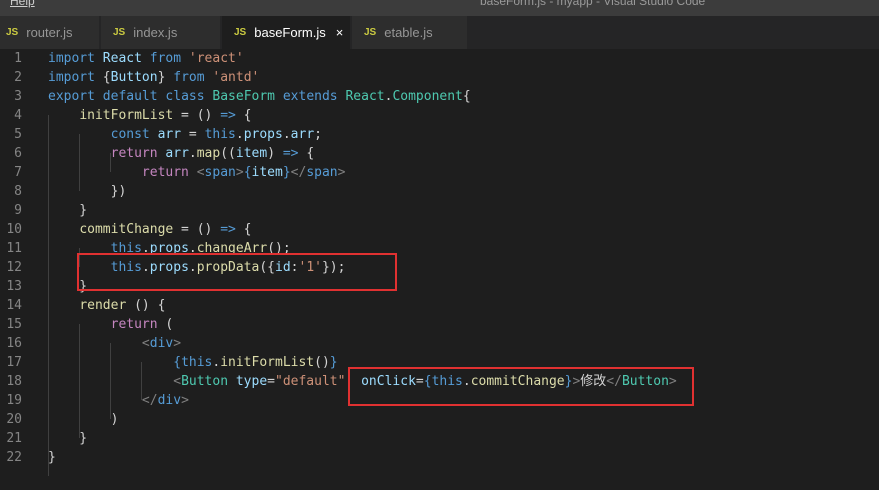 This screenshot has height=490, width=879. I want to click on code-line: 21 }, so click(439, 438).